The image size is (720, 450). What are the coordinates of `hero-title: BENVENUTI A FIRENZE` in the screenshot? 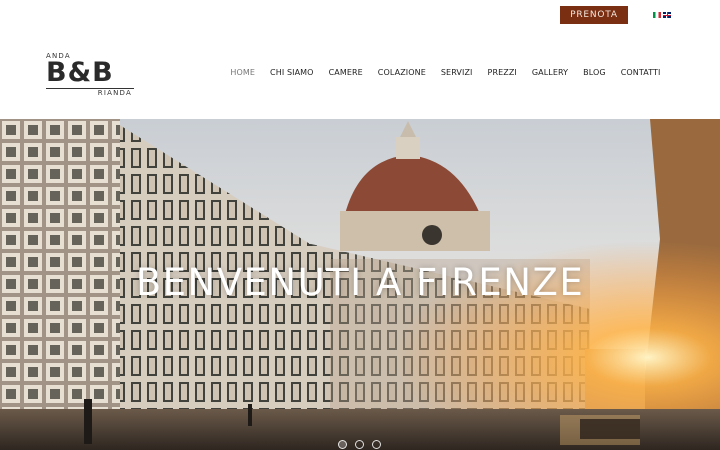 It's located at (360, 282).